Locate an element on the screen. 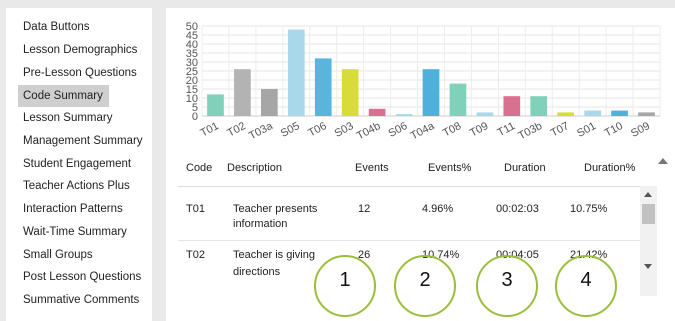 This screenshot has width=675, height=321. sidebar-item-pre-lesson-questions: Pre-Lesson Questions is located at coordinates (80, 73).